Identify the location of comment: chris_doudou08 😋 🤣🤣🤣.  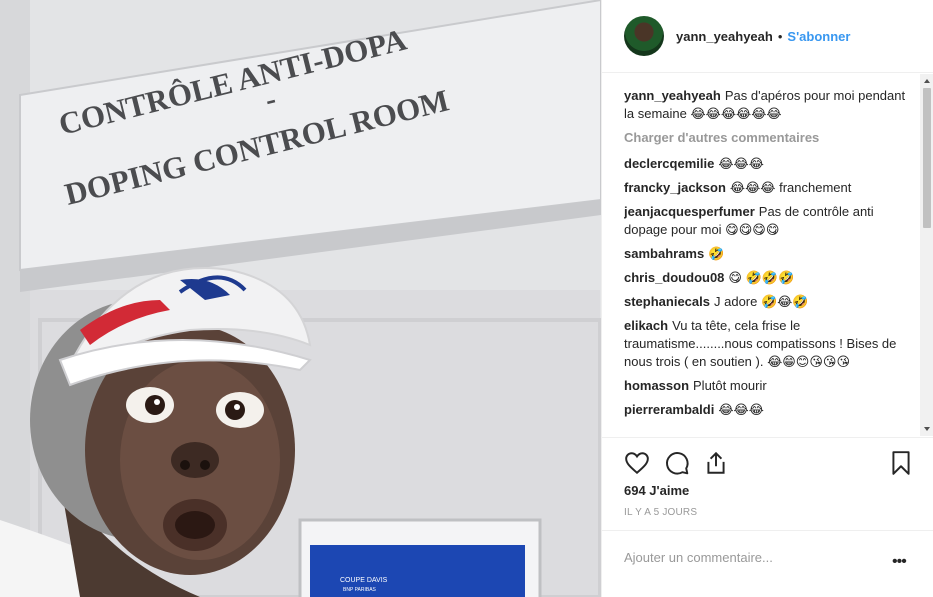
(769, 278).